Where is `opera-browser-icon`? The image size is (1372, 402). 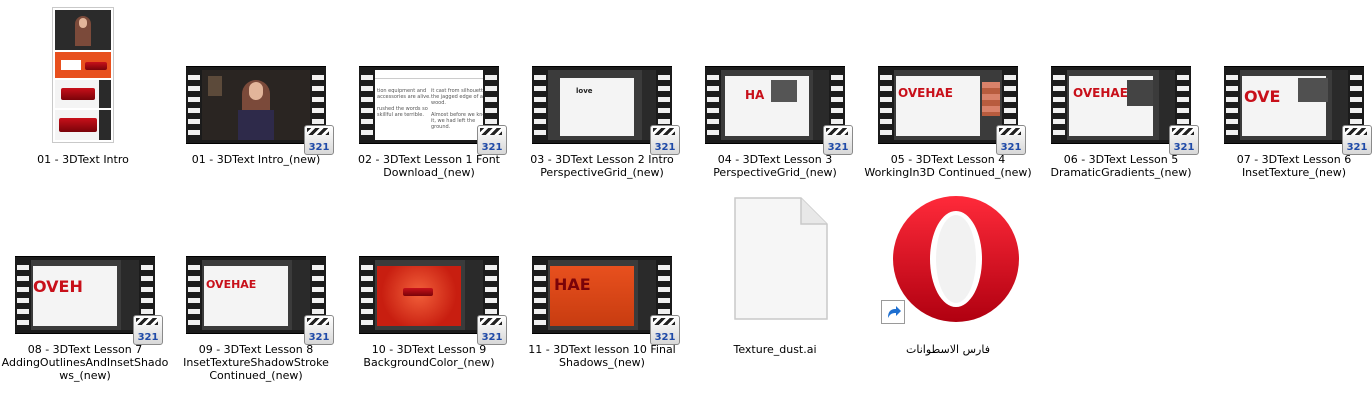
opera-browser-icon is located at coordinates (948, 267).